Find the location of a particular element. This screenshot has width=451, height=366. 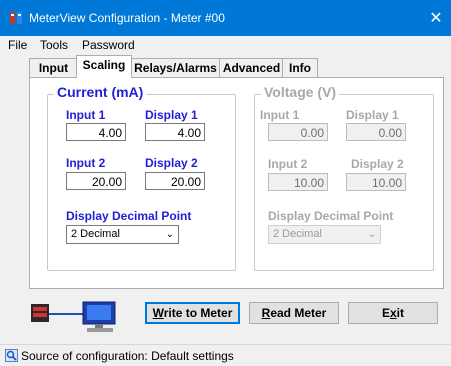

voltage-input2-label: Input 2 is located at coordinates (288, 164).